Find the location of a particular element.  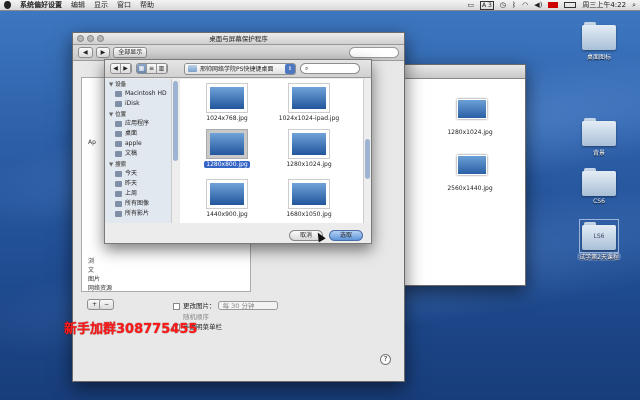

file-item: 1440x900.jpg is located at coordinates (227, 198).